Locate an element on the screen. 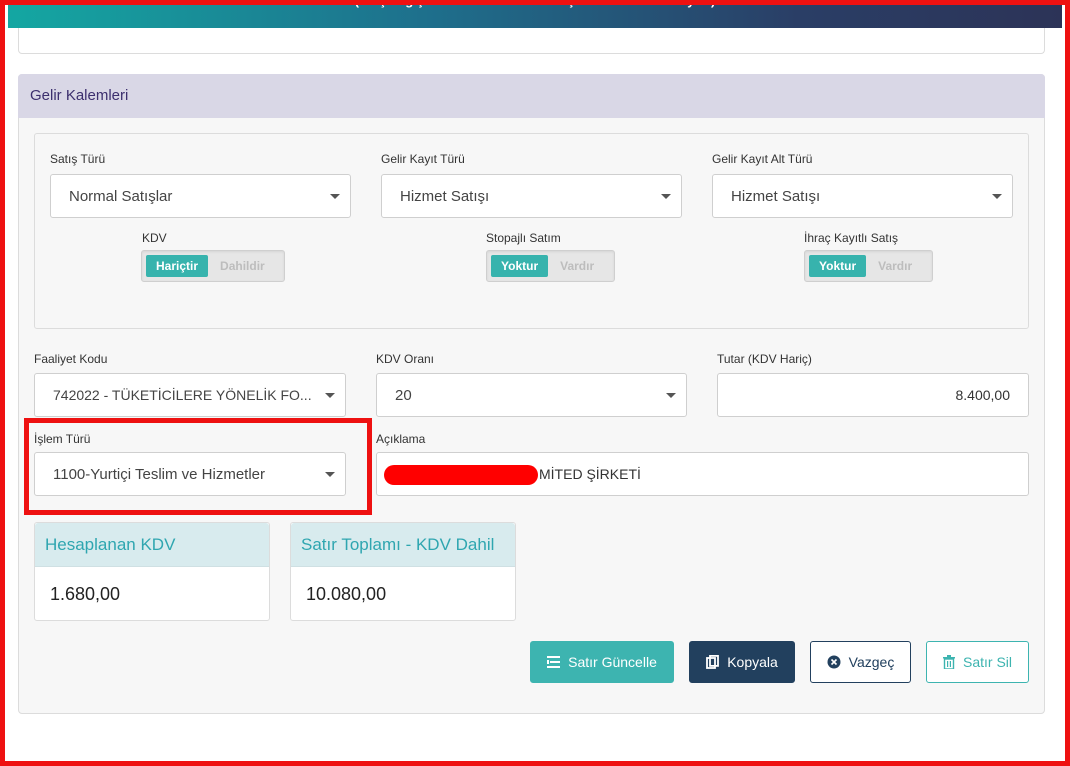 This screenshot has width=1070, height=766. export-none-option: Yoktur is located at coordinates (838, 266).